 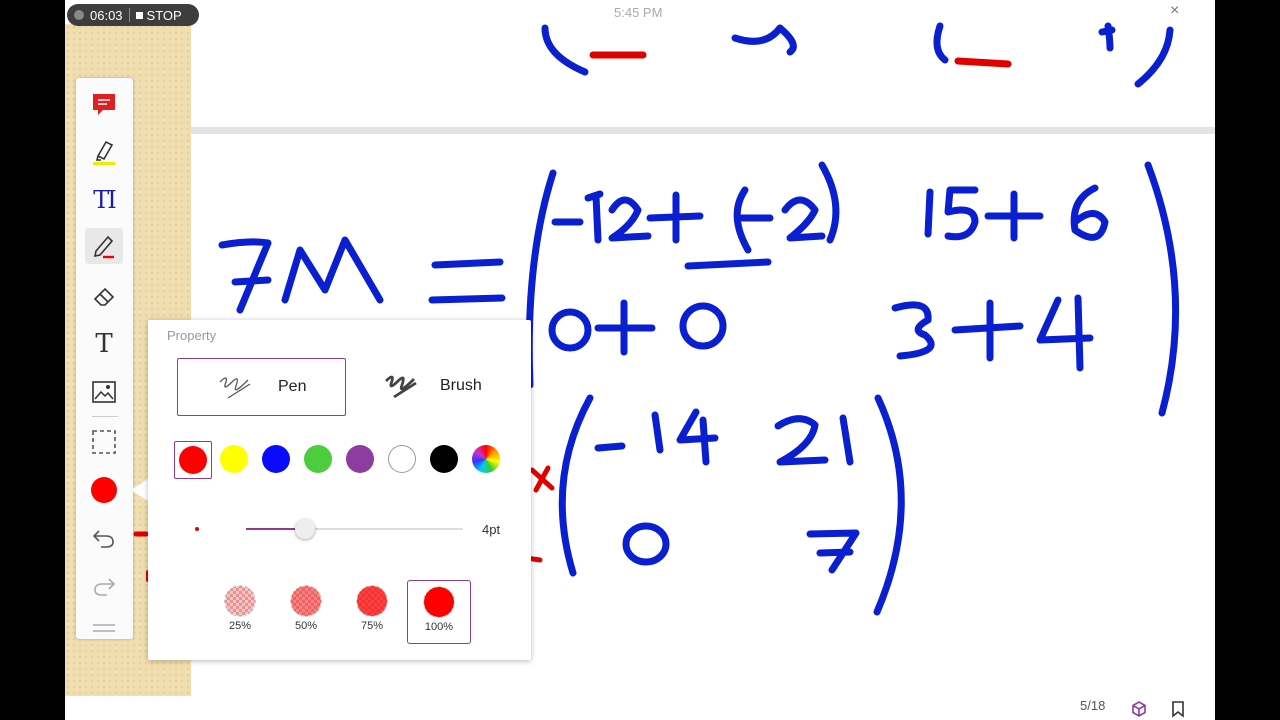 What do you see at coordinates (372, 626) in the screenshot?
I see `opacity-label: 75%` at bounding box center [372, 626].